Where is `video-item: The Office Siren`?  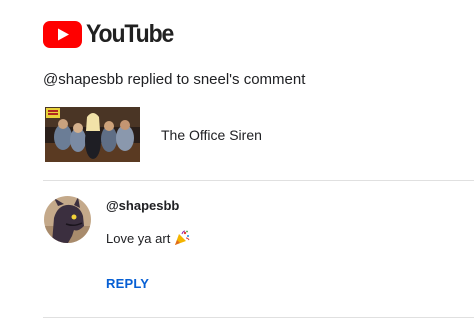 video-item: The Office Siren is located at coordinates (153, 134).